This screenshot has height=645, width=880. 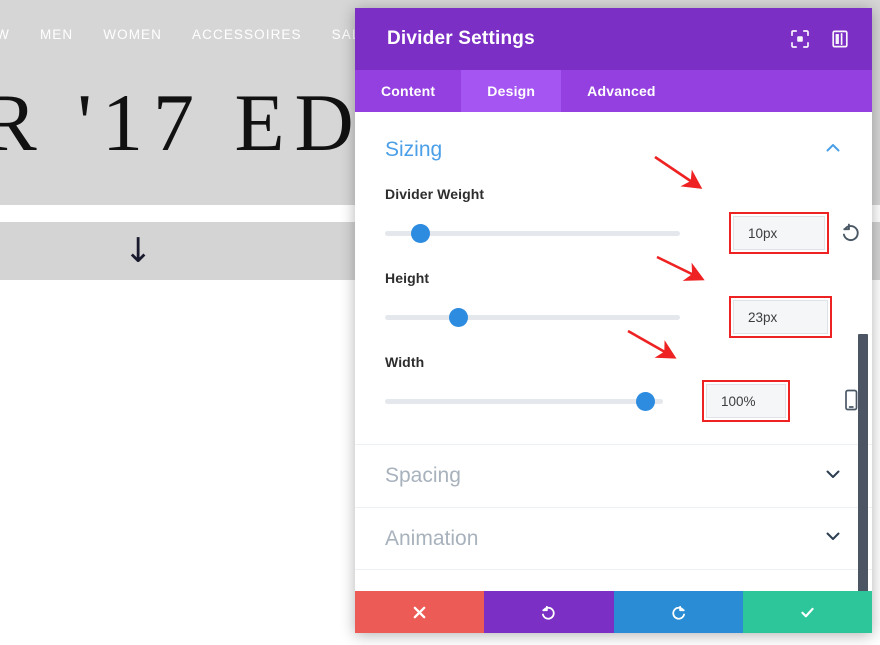 I want to click on scroll-down-arrow-icon: ↓, so click(x=138, y=251).